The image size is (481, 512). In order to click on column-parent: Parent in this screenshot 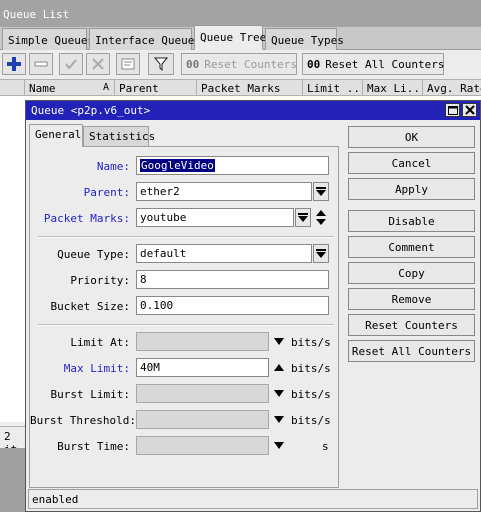, I will do `click(154, 88)`.